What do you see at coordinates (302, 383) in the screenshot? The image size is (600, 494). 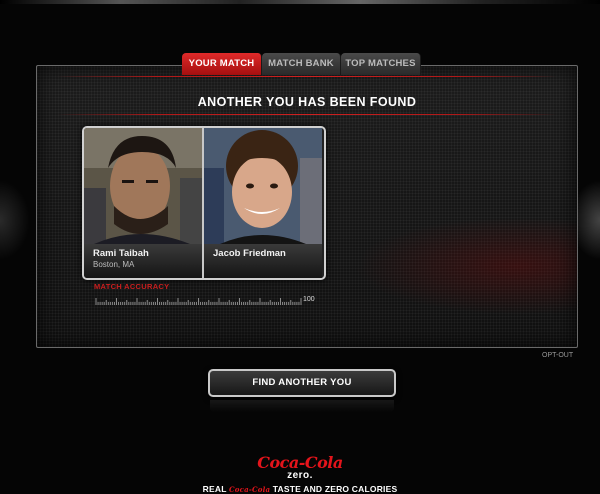 I see `find-another-you-button: FIND ANOTHER YOU` at bounding box center [302, 383].